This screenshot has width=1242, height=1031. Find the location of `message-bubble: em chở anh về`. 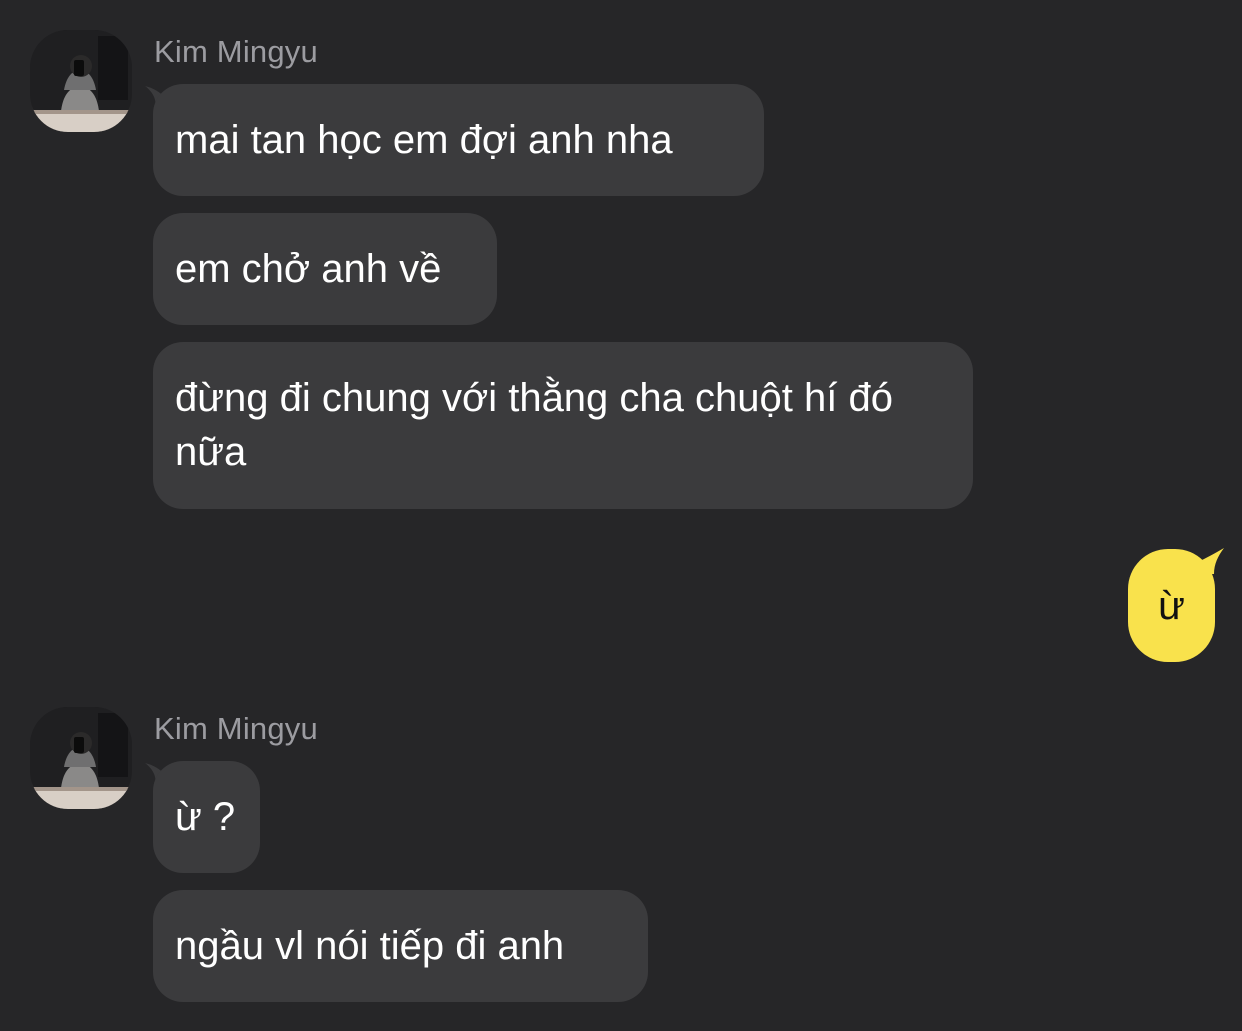

message-bubble: em chở anh về is located at coordinates (325, 269).